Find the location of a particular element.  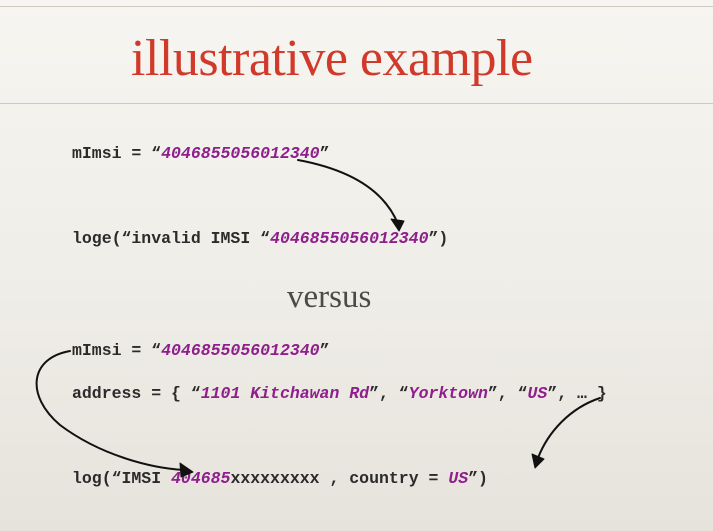

code-text: , country = is located at coordinates (384, 478).